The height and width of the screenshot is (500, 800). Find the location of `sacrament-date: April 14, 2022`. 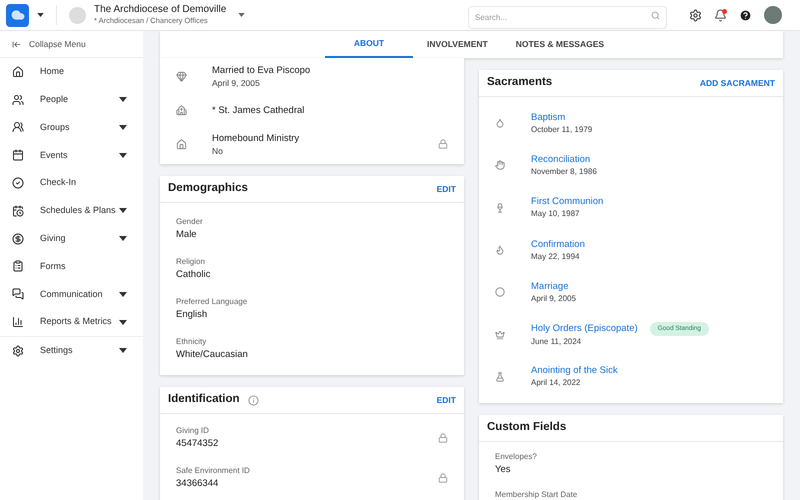

sacrament-date: April 14, 2022 is located at coordinates (556, 383).